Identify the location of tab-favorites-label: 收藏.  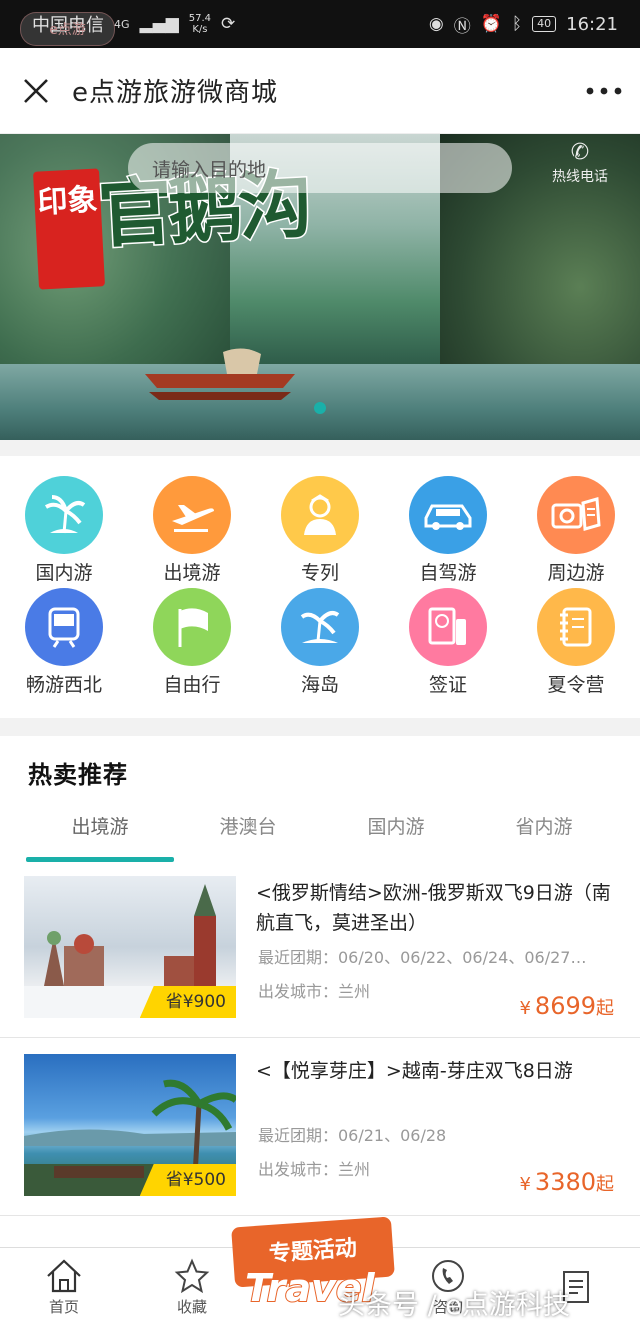
(191, 1307).